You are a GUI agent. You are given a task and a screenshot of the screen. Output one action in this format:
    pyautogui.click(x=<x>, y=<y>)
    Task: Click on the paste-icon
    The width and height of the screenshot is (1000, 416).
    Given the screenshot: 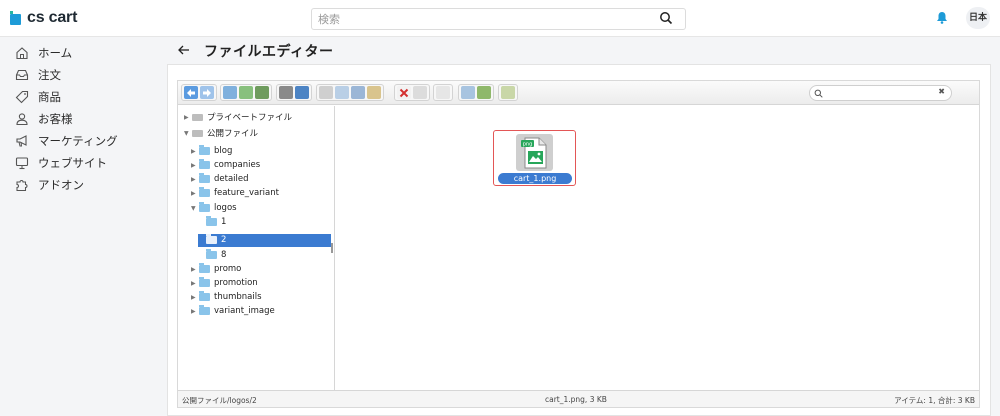 What is the action you would take?
    pyautogui.click(x=374, y=92)
    